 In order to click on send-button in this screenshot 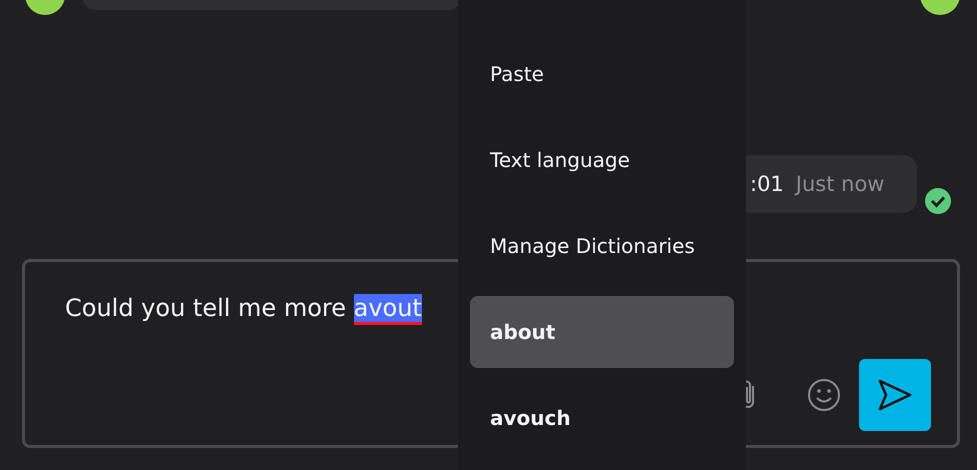, I will do `click(895, 395)`.